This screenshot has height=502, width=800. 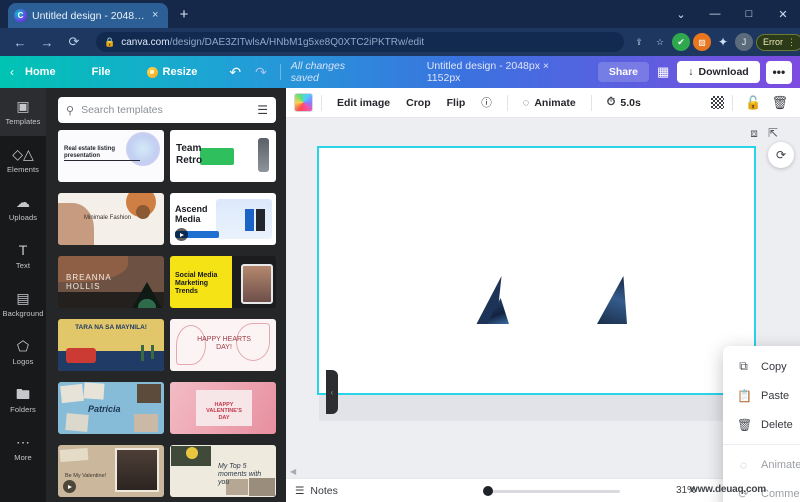 What do you see at coordinates (40, 72) in the screenshot?
I see `home-button: Home` at bounding box center [40, 72].